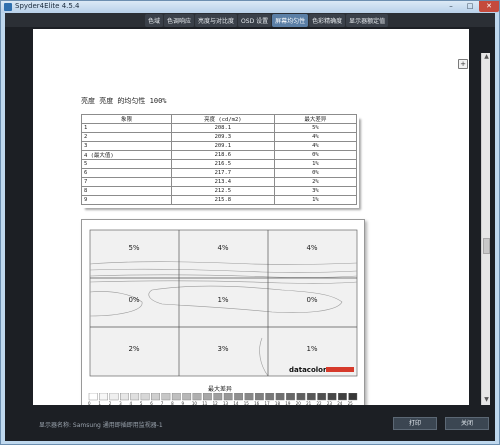 This screenshot has width=500, height=445. I want to click on close-button: 关闭, so click(467, 423).